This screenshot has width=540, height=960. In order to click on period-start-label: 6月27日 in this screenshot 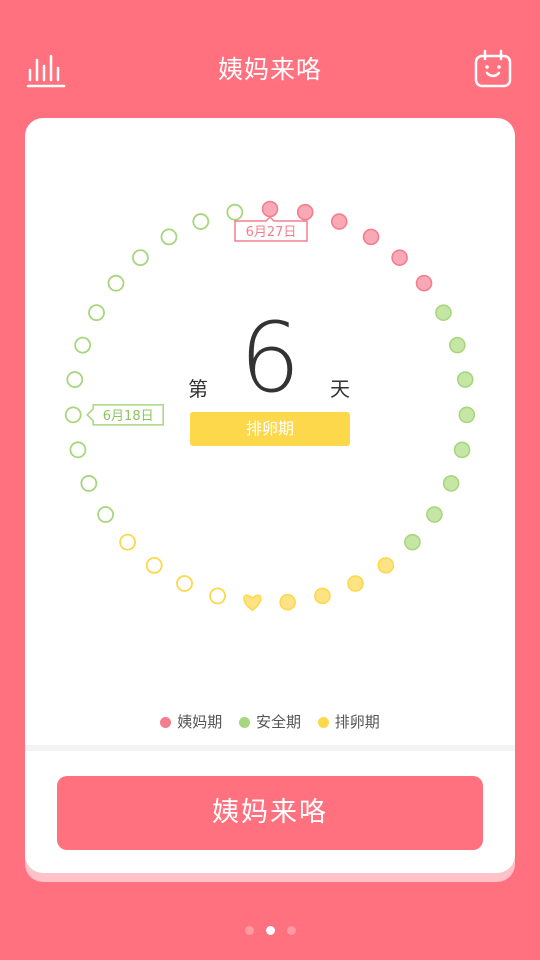, I will do `click(271, 232)`.